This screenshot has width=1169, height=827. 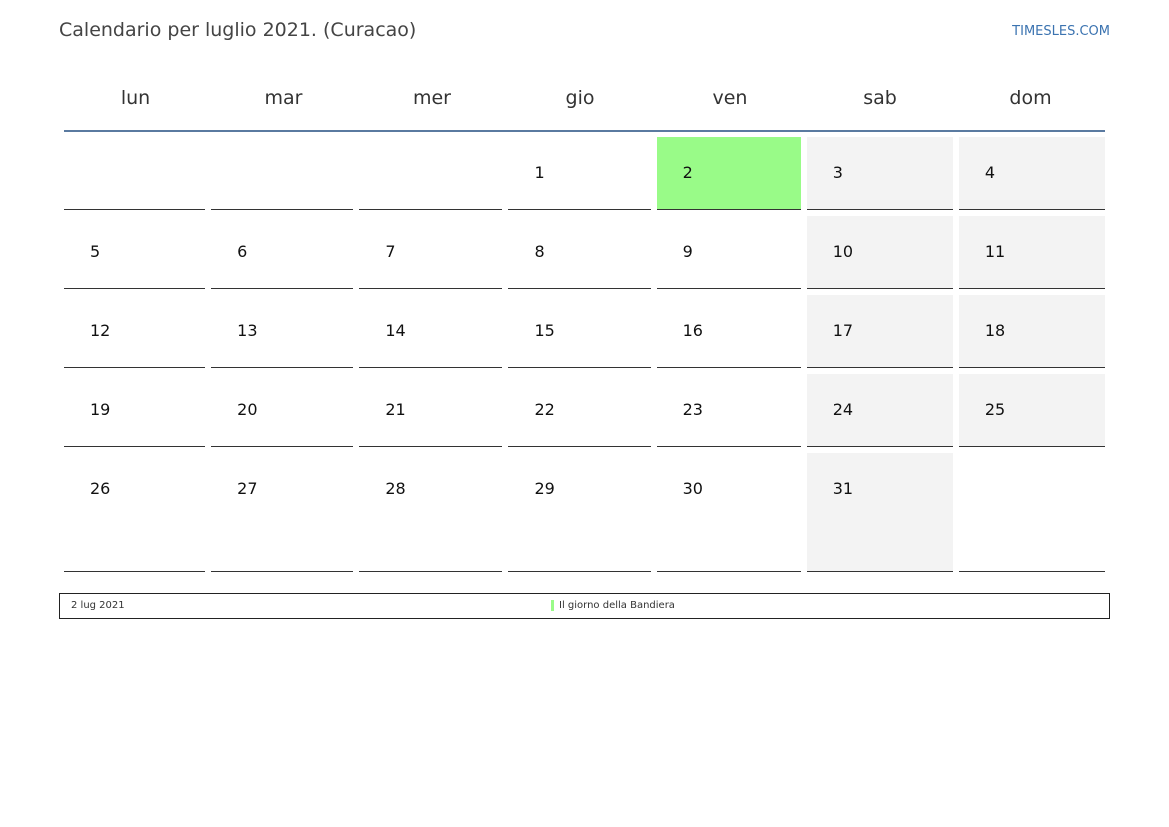 I want to click on day-number: 8, so click(x=539, y=251).